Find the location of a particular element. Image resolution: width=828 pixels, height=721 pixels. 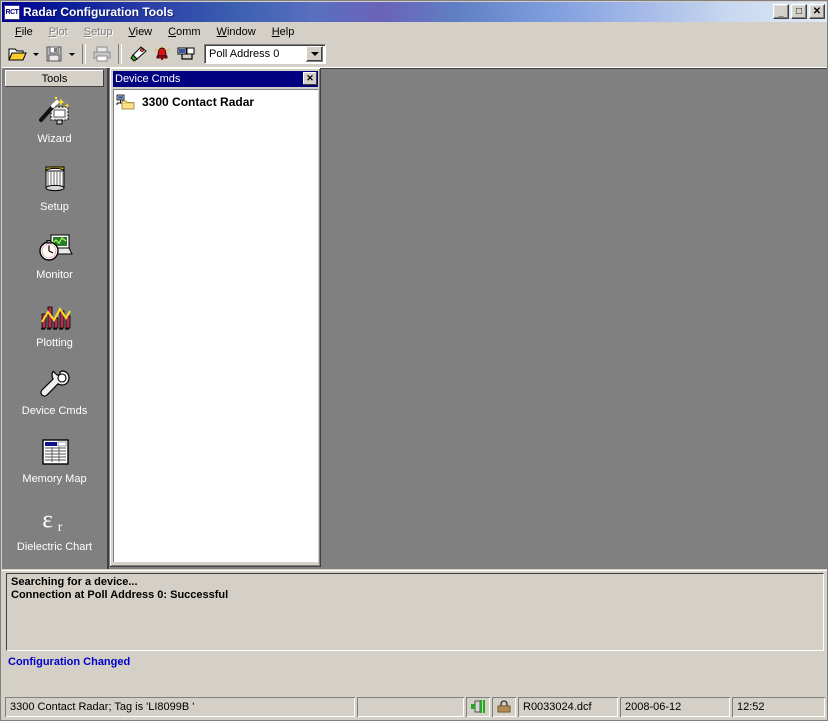

device-cmds-title-bar: Device Cmds ✕ is located at coordinates (215, 79).